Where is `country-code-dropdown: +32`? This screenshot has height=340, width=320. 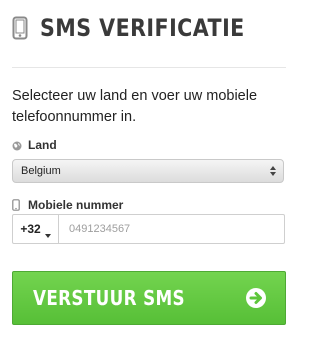
country-code-dropdown: +32 is located at coordinates (36, 229).